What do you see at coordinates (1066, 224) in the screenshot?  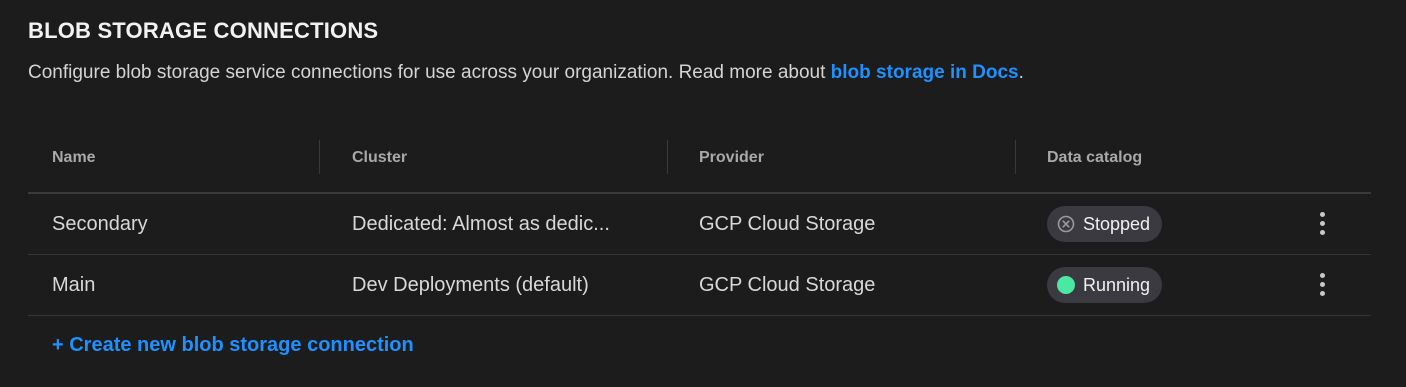 I see `x-circle-icon` at bounding box center [1066, 224].